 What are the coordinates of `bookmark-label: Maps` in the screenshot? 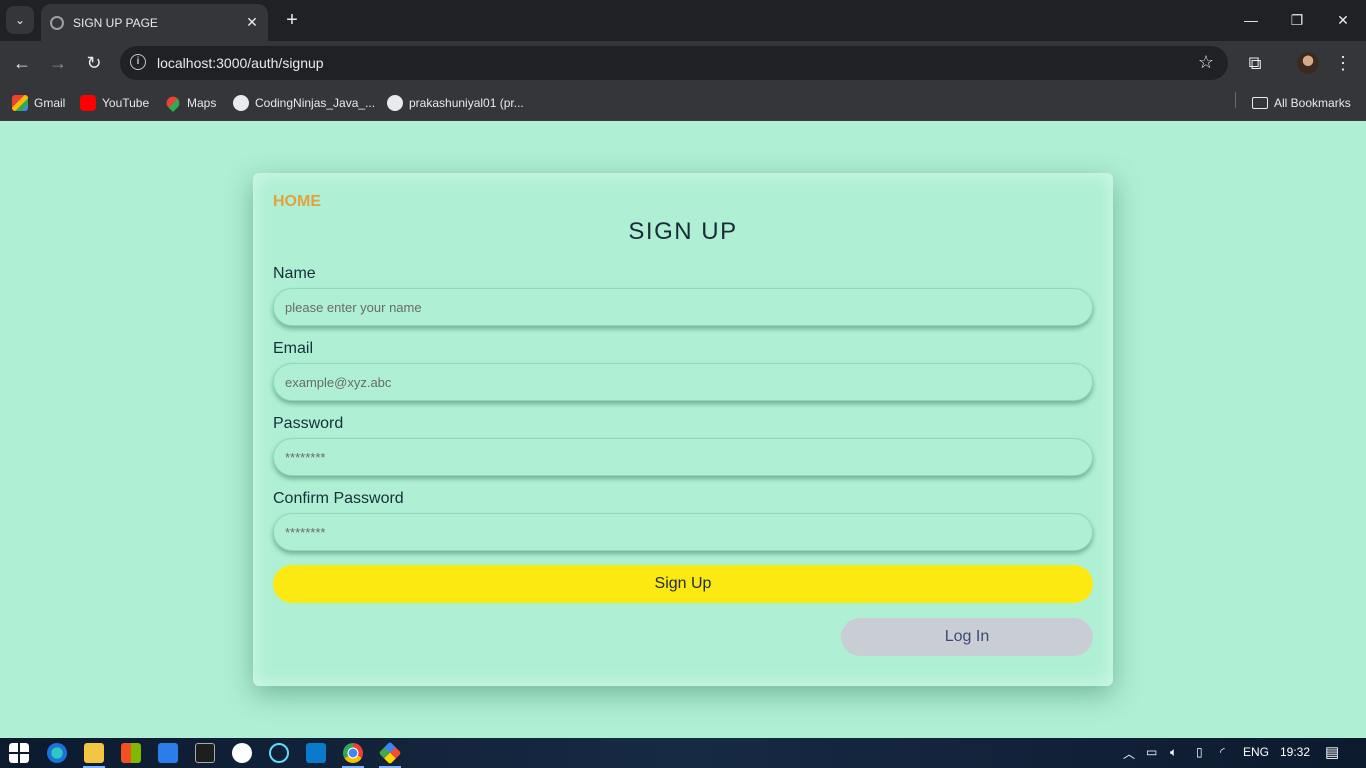 It's located at (202, 103).